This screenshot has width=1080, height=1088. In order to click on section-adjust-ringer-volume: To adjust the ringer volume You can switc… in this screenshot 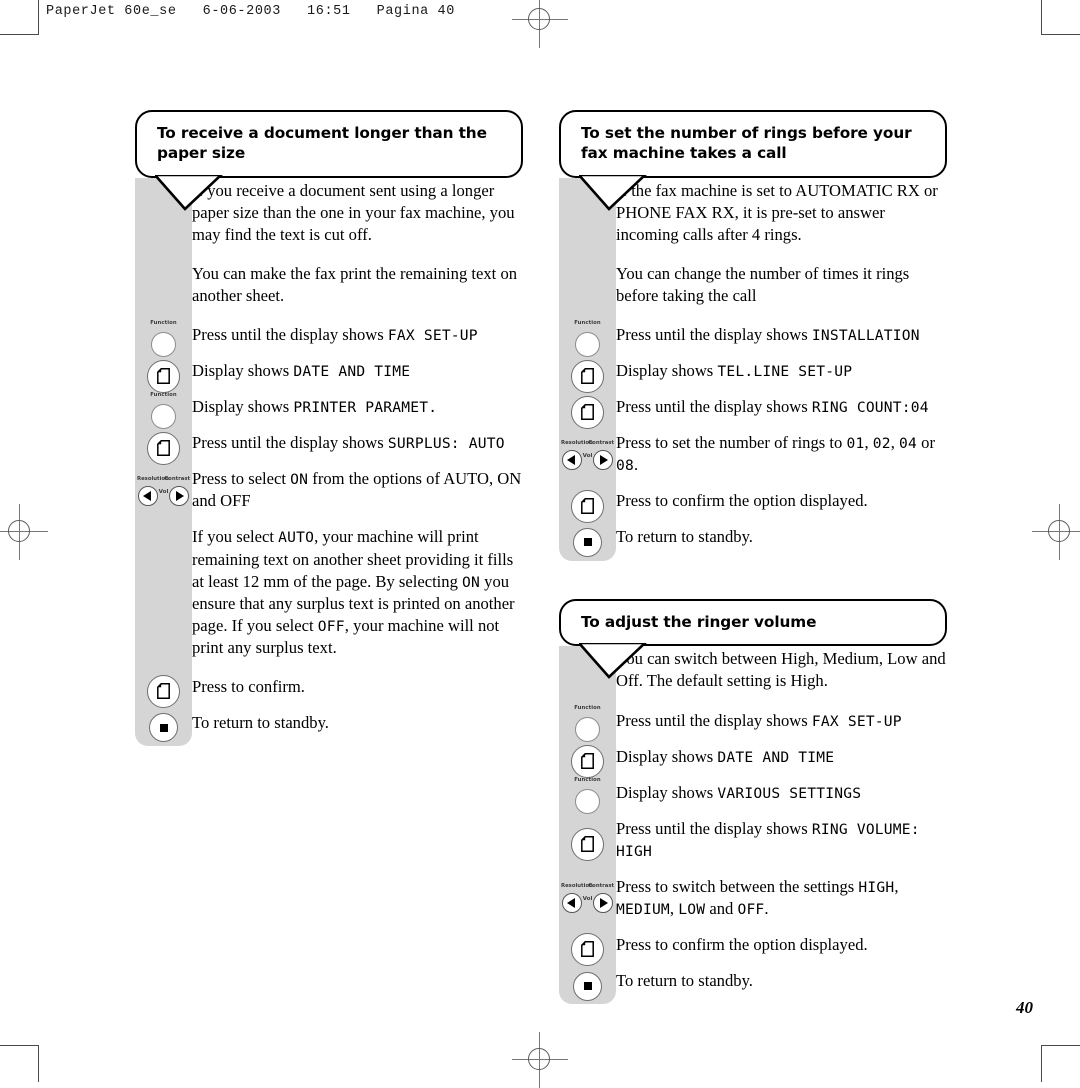, I will do `click(753, 801)`.